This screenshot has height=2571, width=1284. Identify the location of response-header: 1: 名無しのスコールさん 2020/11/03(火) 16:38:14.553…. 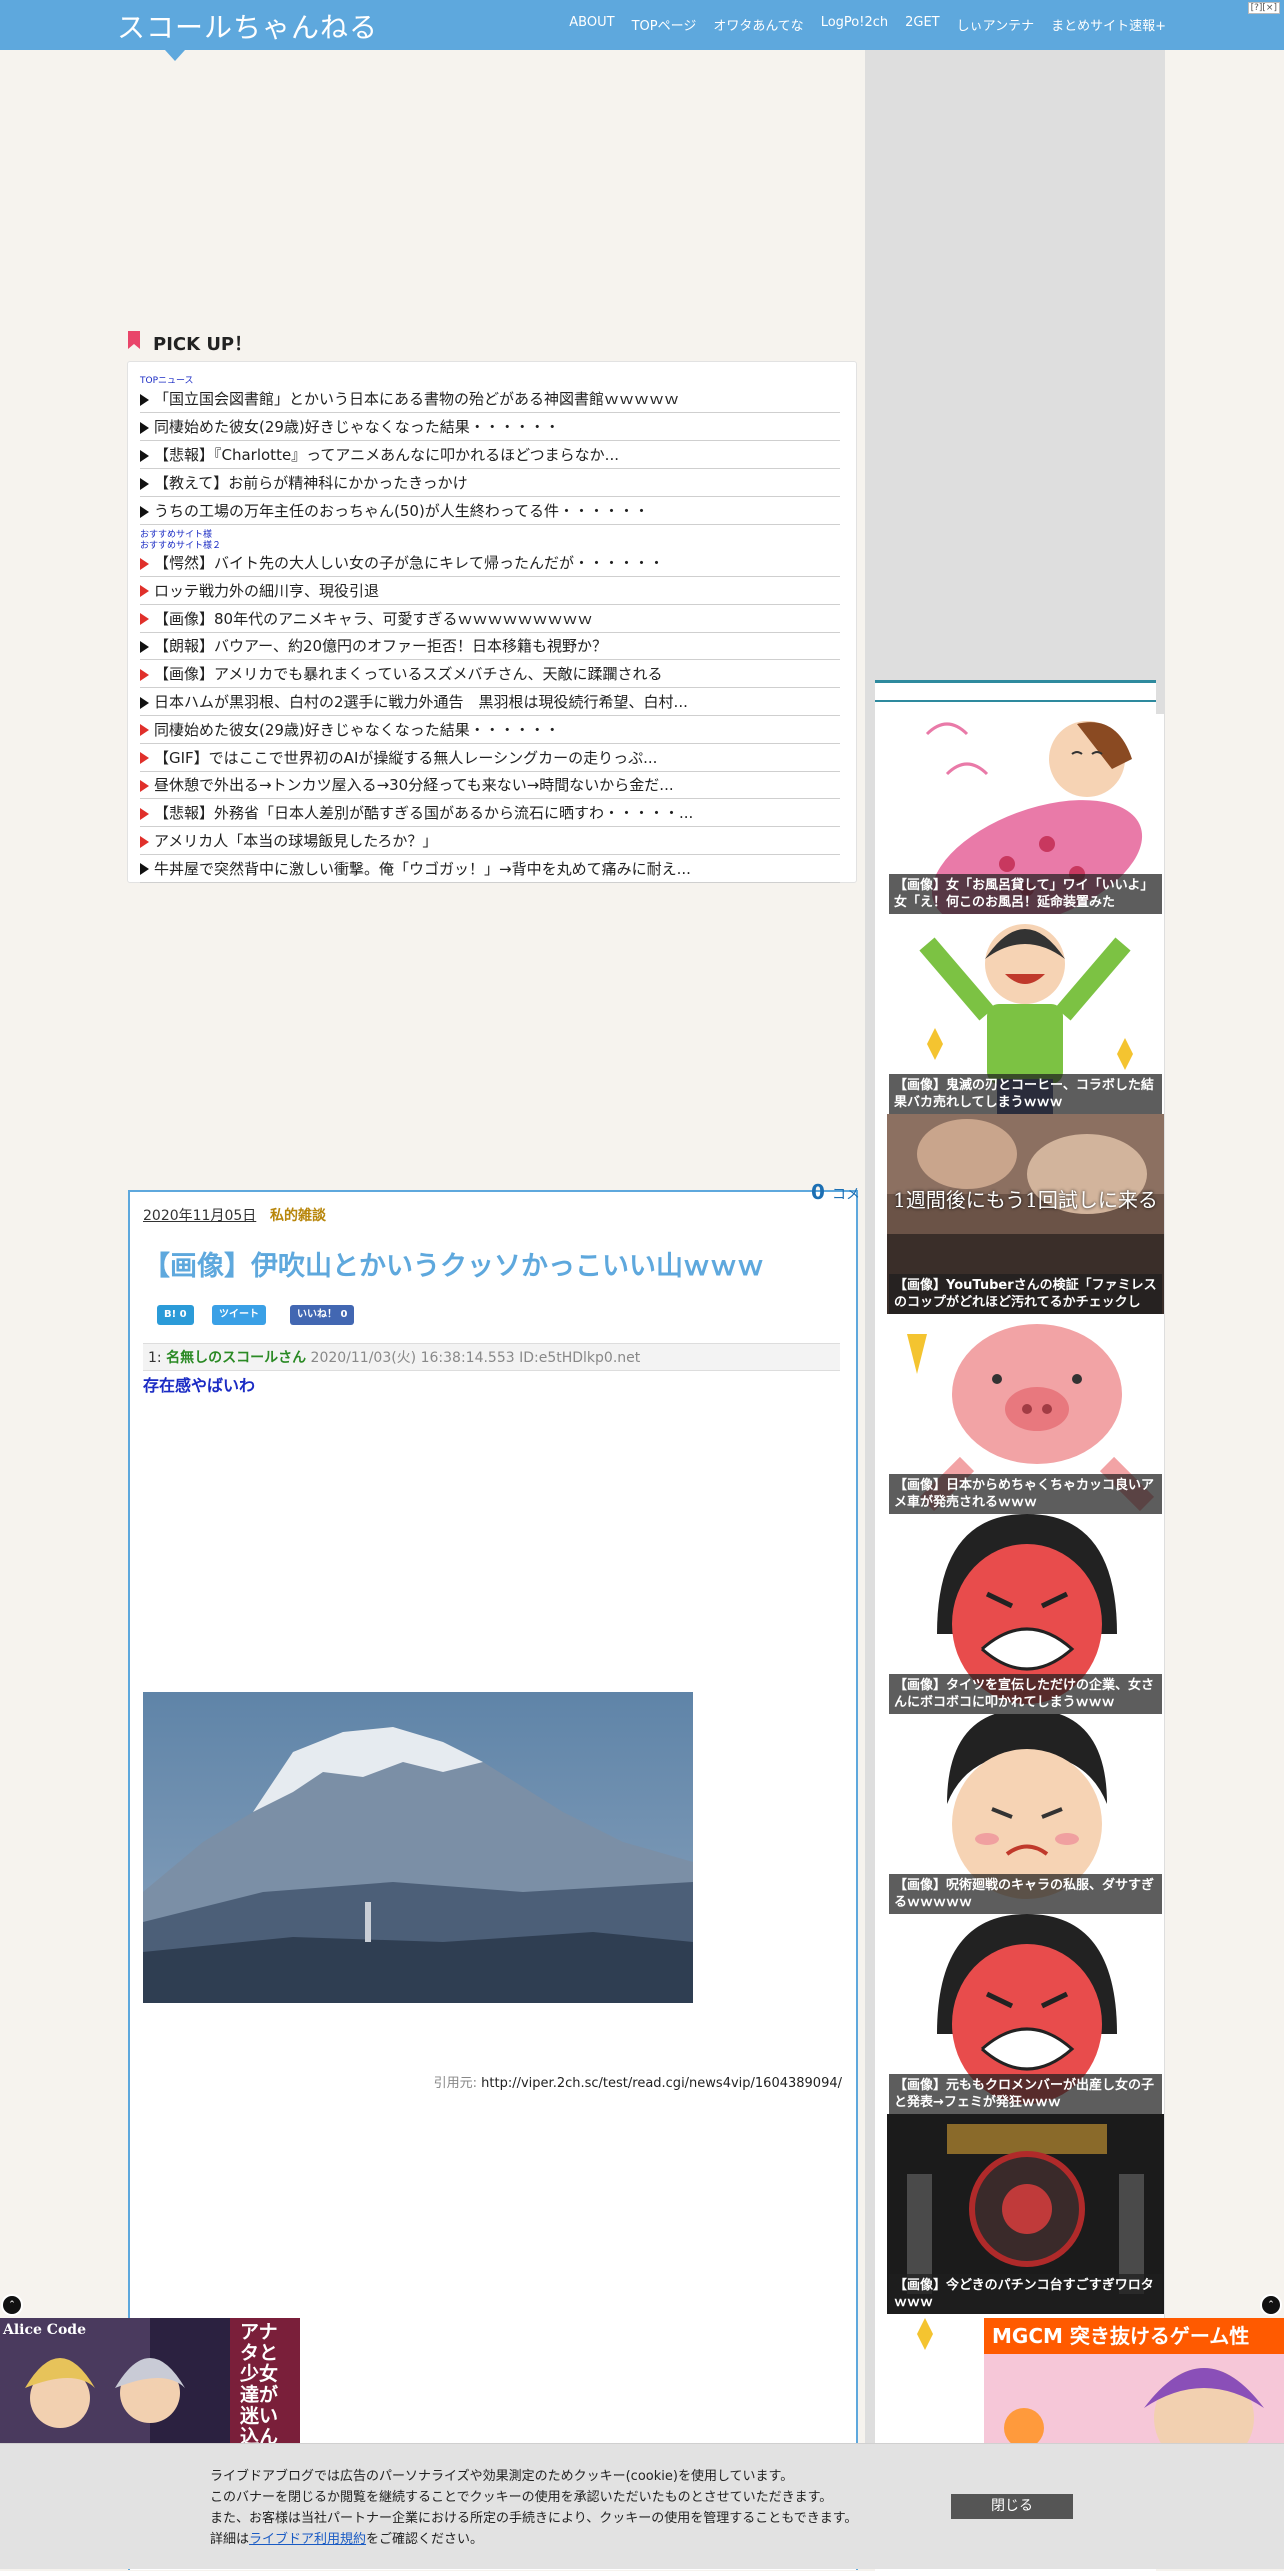
(491, 1357).